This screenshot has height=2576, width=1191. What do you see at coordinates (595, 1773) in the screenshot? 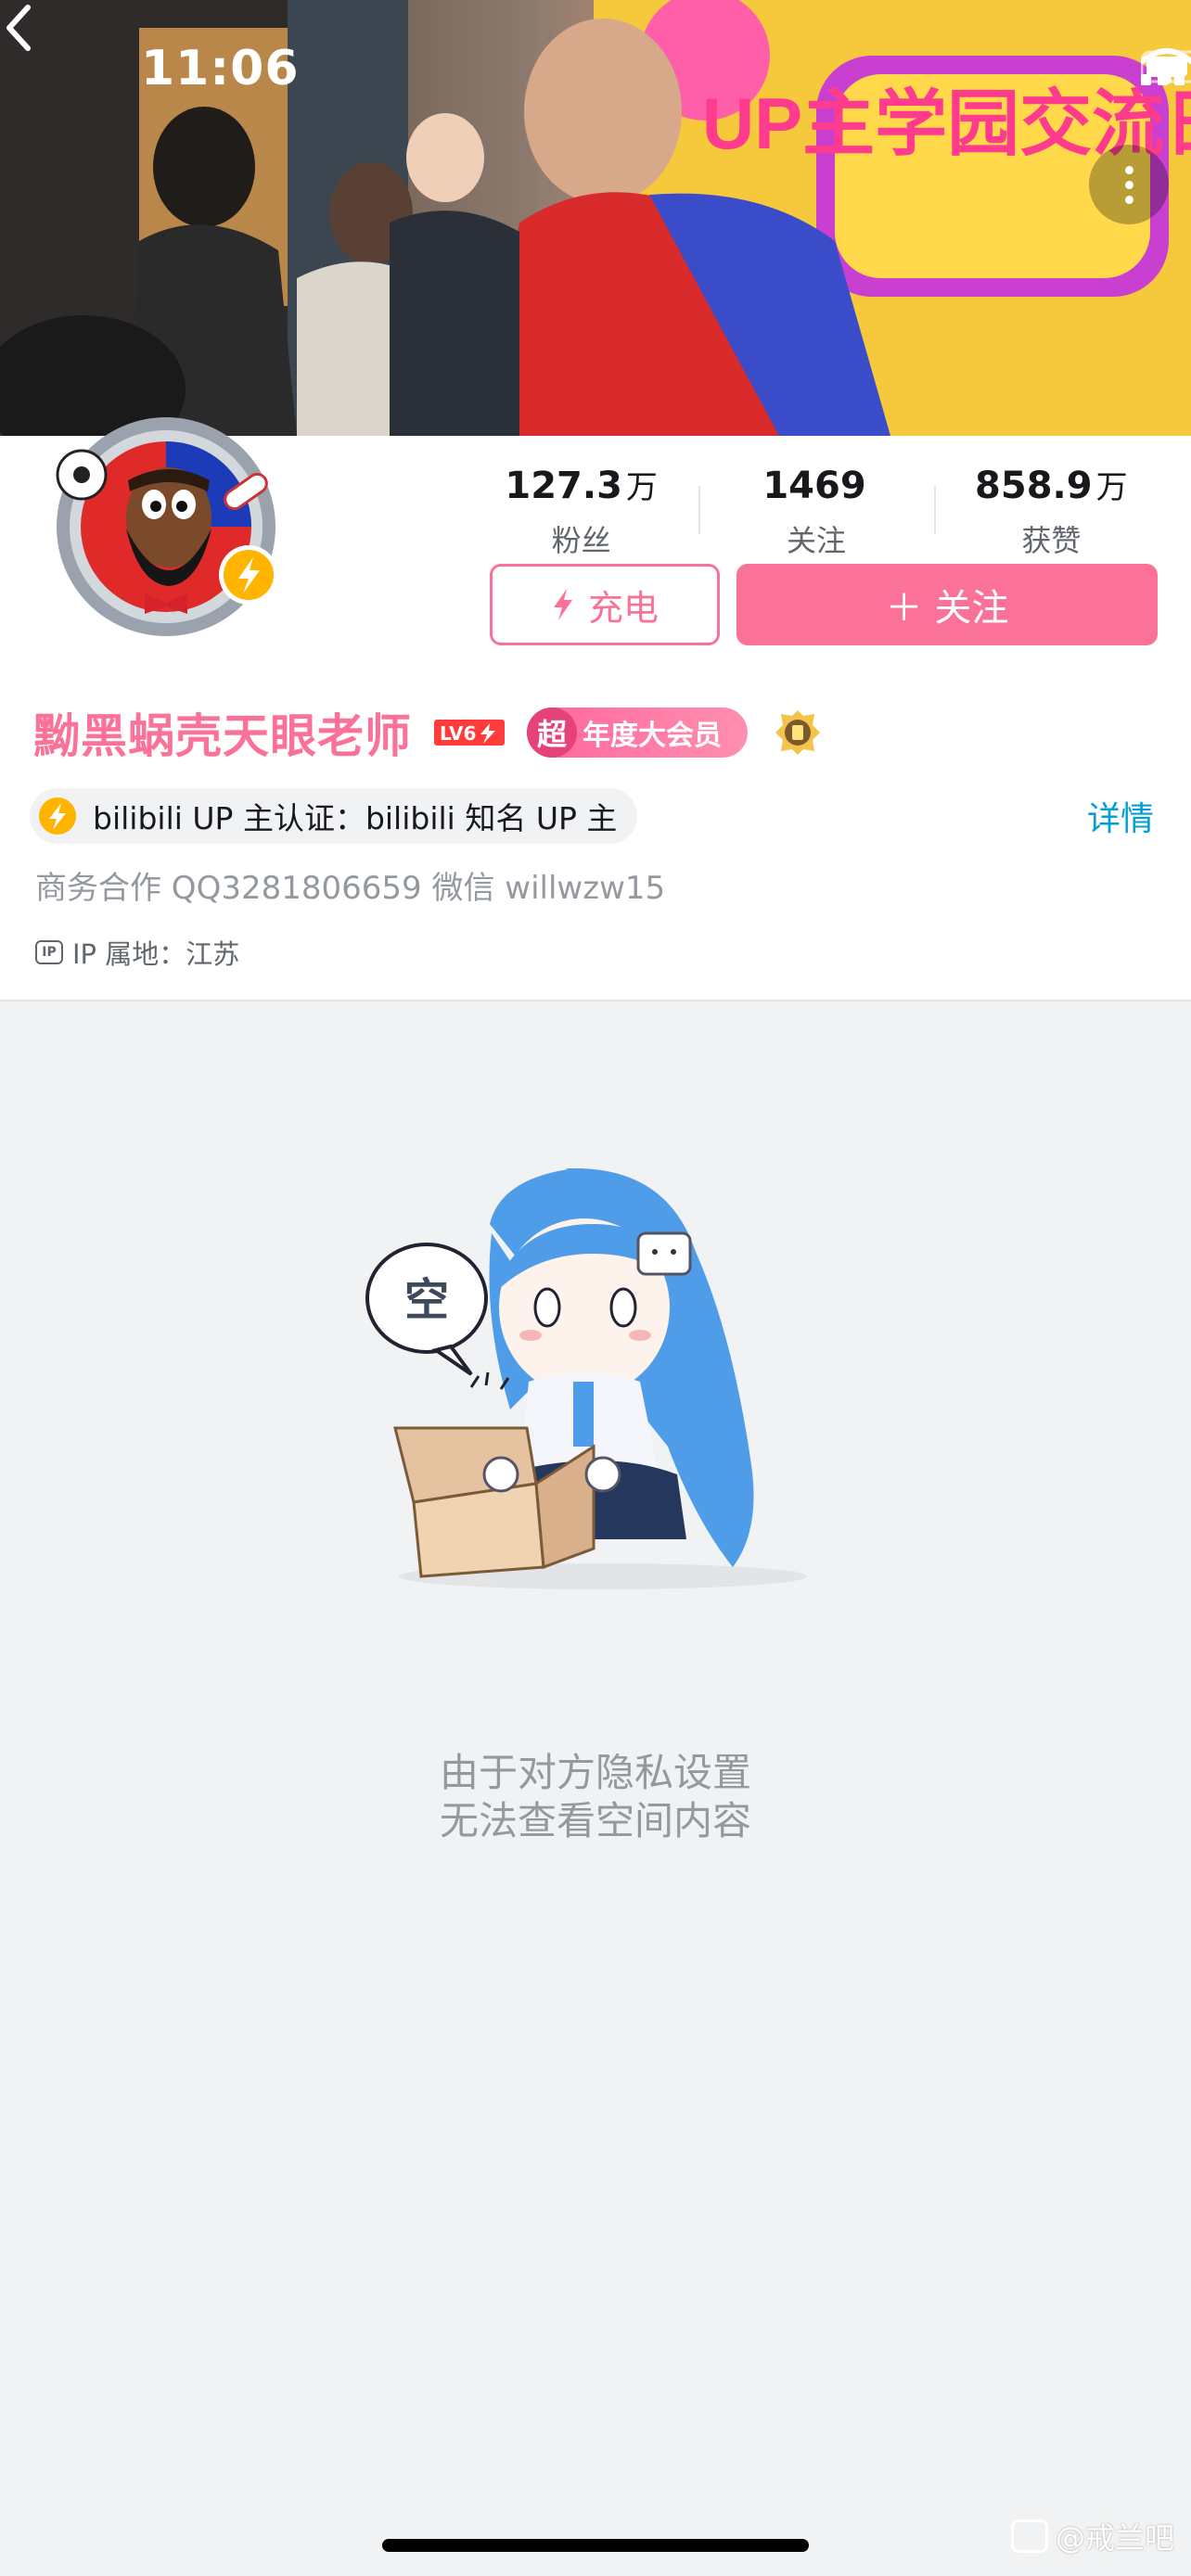
I see `empty-message-line1: 由于对方隐私设置` at bounding box center [595, 1773].